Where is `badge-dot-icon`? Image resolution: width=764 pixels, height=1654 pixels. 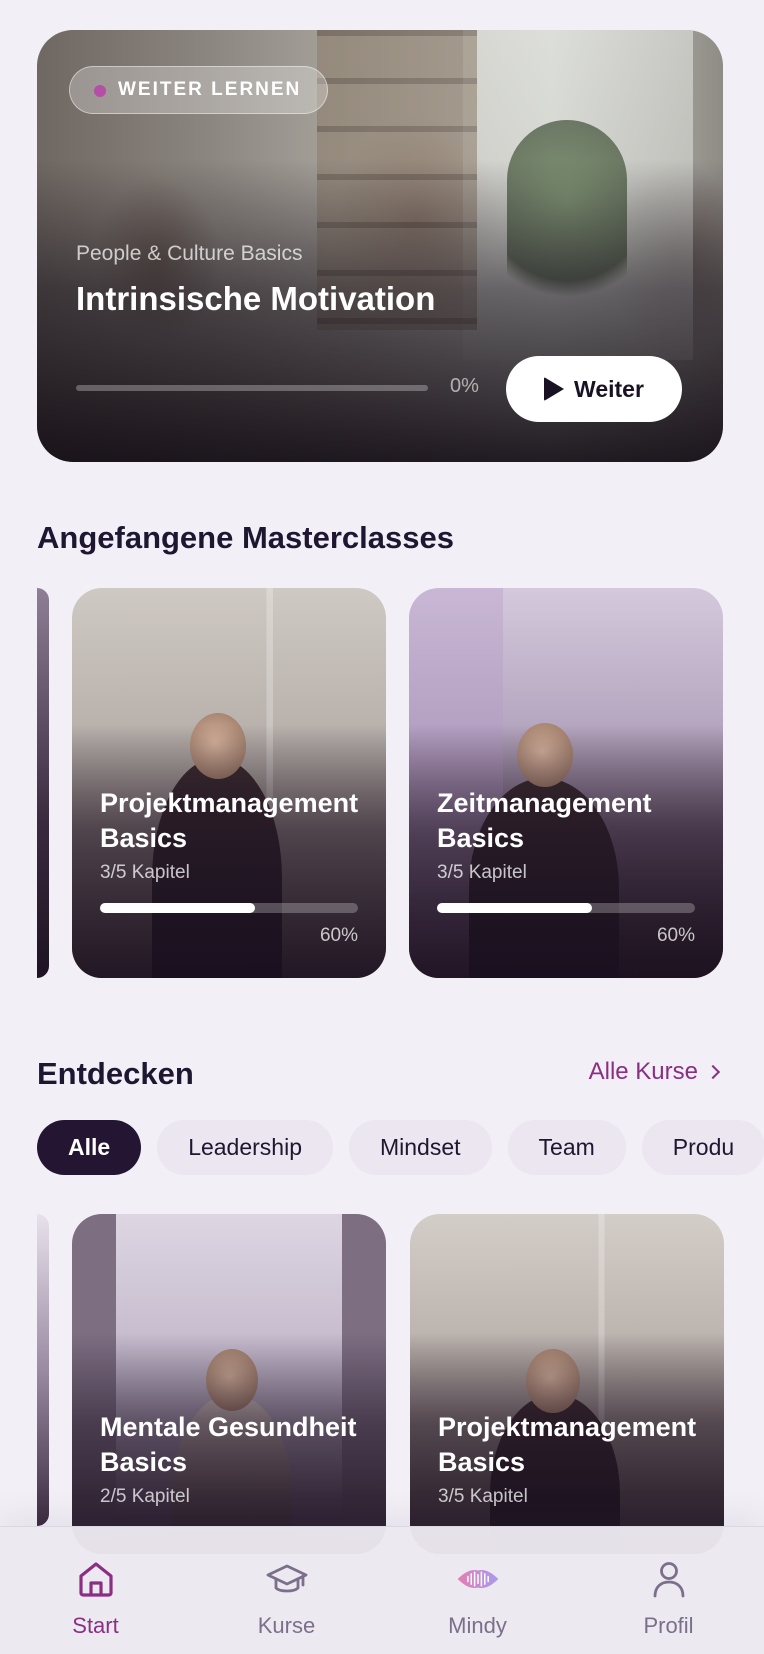 badge-dot-icon is located at coordinates (100, 91).